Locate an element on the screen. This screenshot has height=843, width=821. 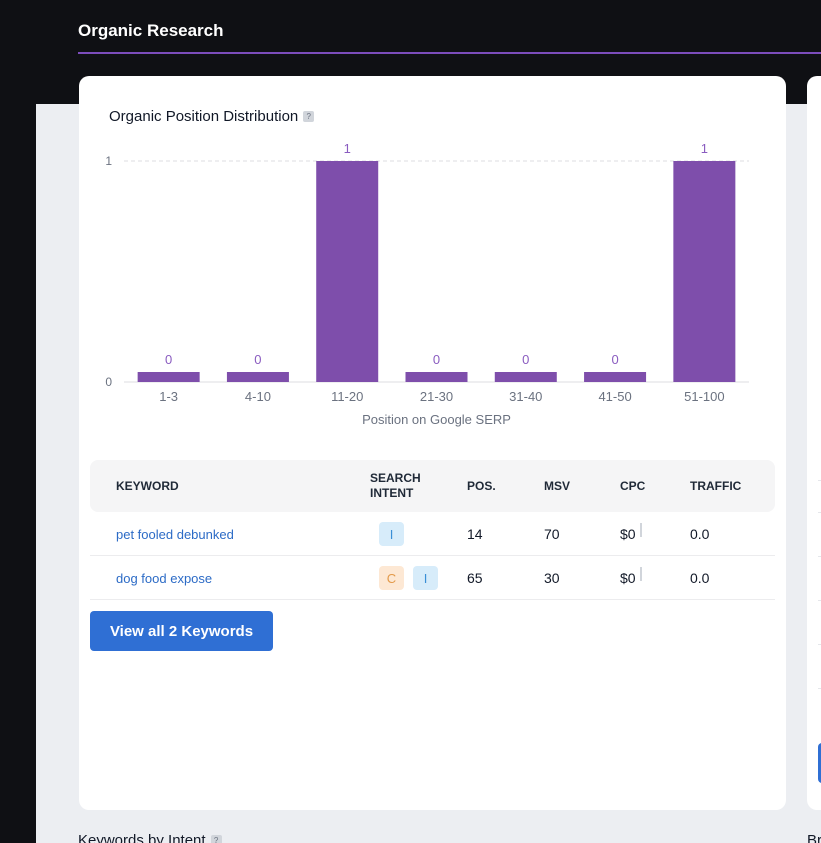
pos-cell: 65 is located at coordinates (475, 578).